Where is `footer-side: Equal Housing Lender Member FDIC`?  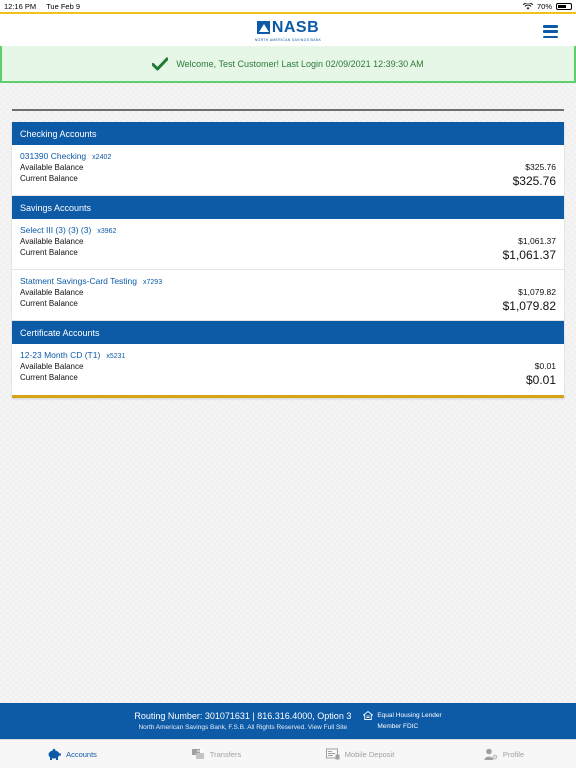
footer-side: Equal Housing Lender Member FDIC is located at coordinates (402, 721).